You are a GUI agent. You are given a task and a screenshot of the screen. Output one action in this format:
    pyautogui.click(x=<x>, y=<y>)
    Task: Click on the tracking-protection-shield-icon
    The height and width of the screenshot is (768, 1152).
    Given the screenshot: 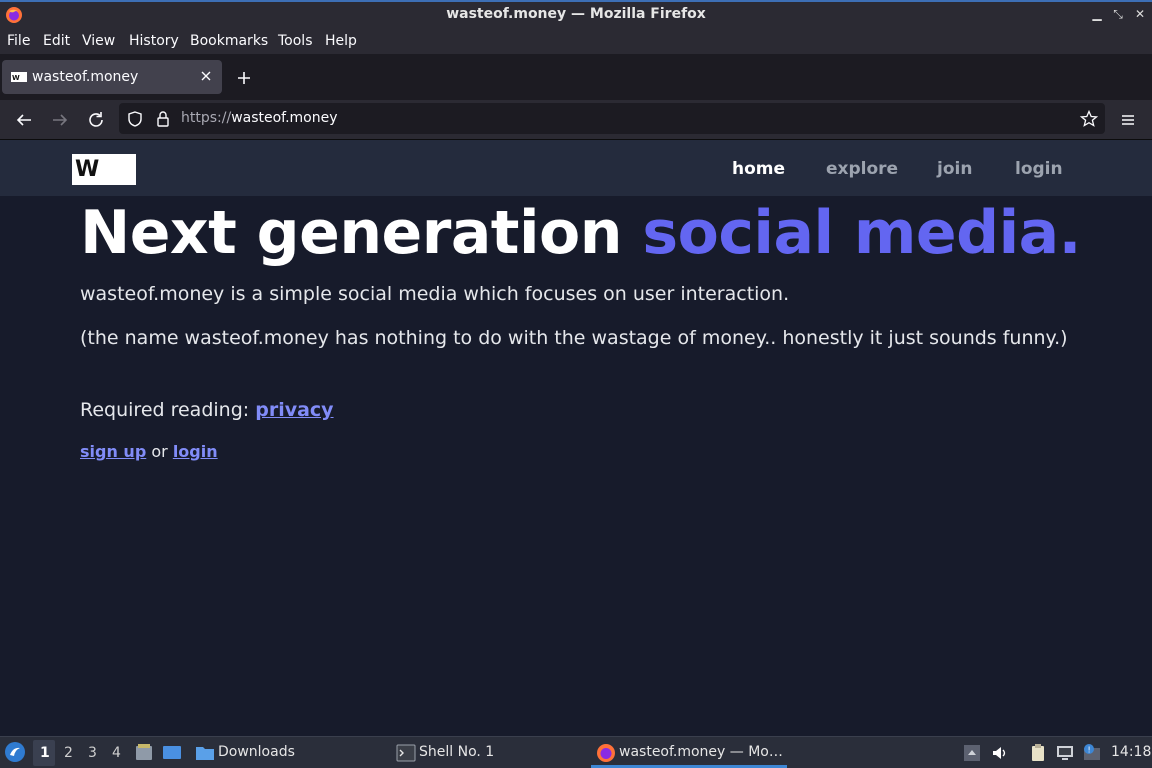 What is the action you would take?
    pyautogui.click(x=135, y=119)
    